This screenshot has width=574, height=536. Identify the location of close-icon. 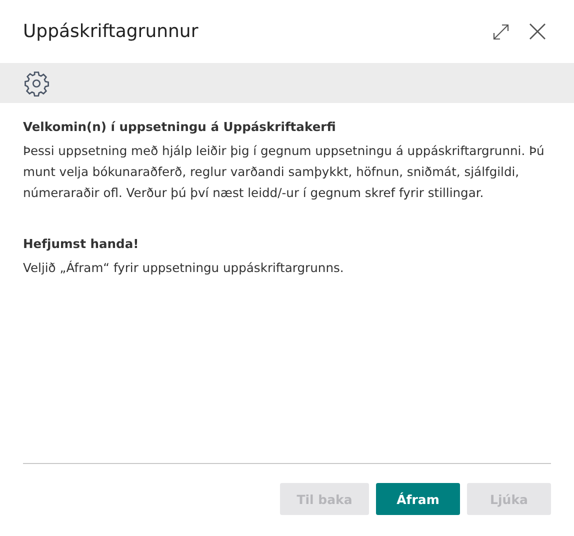
(537, 31).